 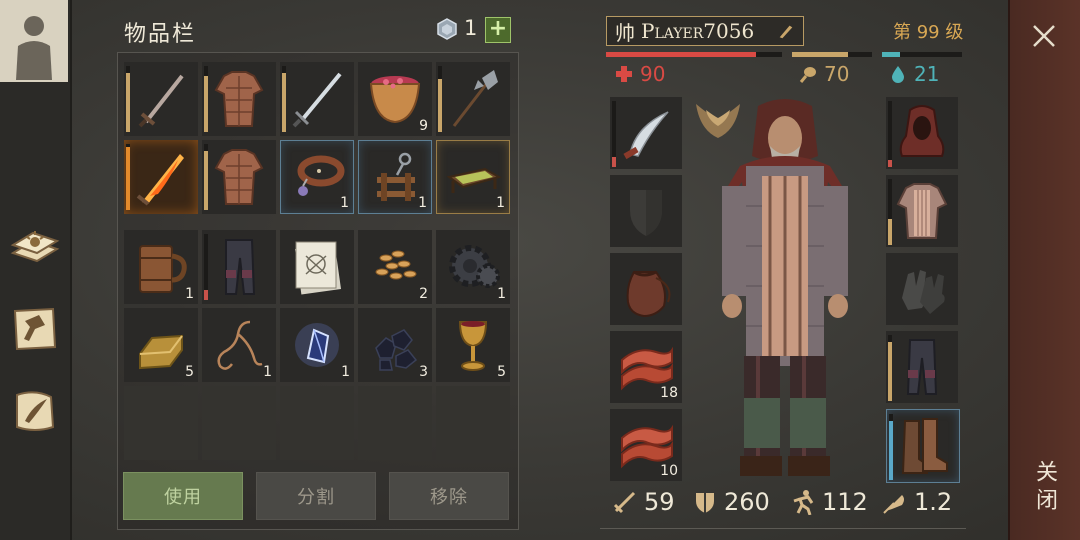 What do you see at coordinates (783, 528) in the screenshot?
I see `divider` at bounding box center [783, 528].